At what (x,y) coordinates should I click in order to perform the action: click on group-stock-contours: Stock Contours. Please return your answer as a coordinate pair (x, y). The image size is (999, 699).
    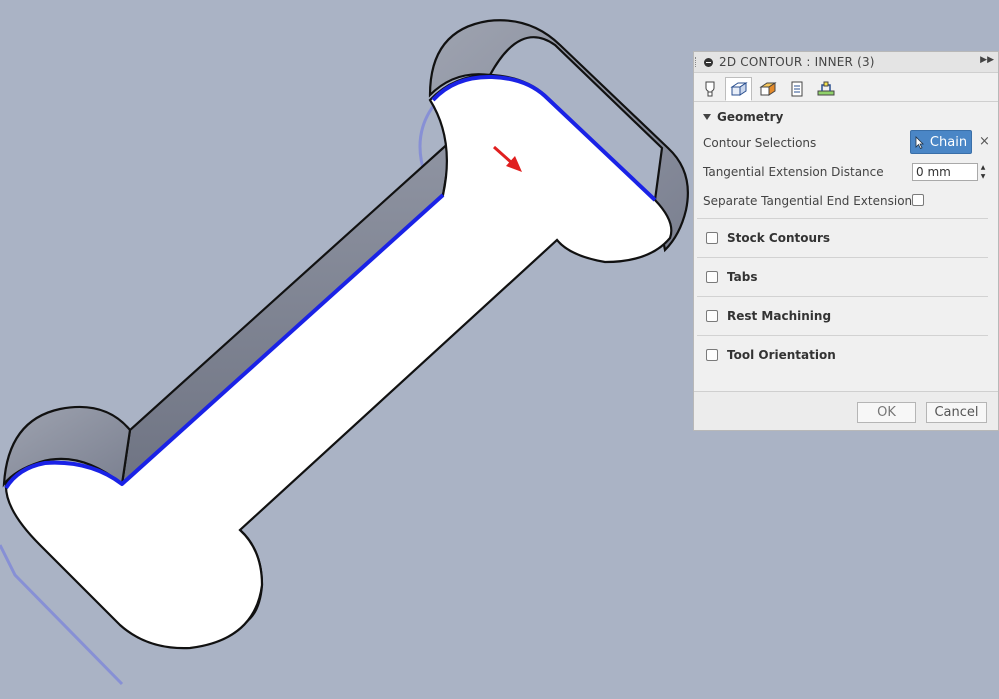
    Looking at the image, I should click on (842, 237).